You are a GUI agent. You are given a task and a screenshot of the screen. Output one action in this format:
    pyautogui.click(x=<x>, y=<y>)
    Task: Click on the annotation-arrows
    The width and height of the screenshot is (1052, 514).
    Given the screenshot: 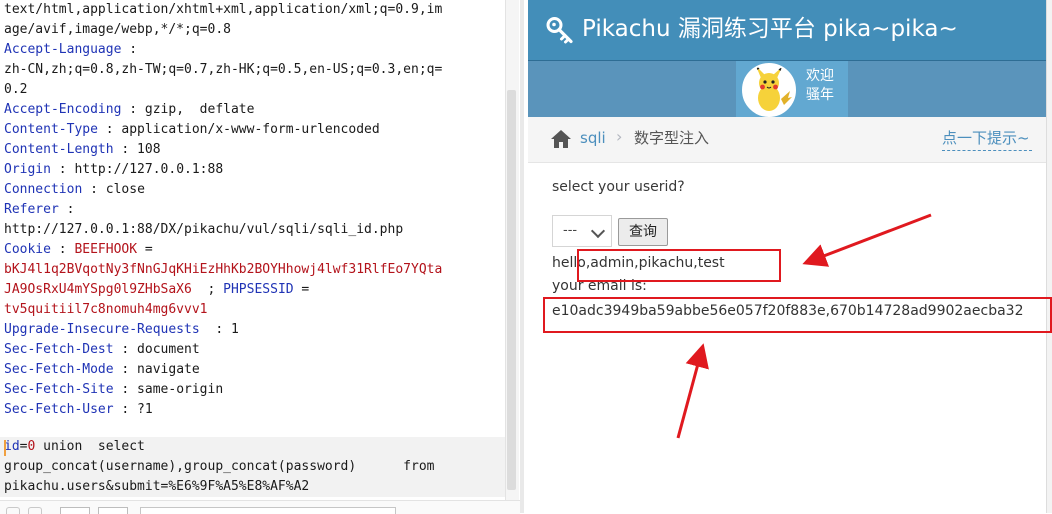 What is the action you would take?
    pyautogui.click(x=804, y=326)
    